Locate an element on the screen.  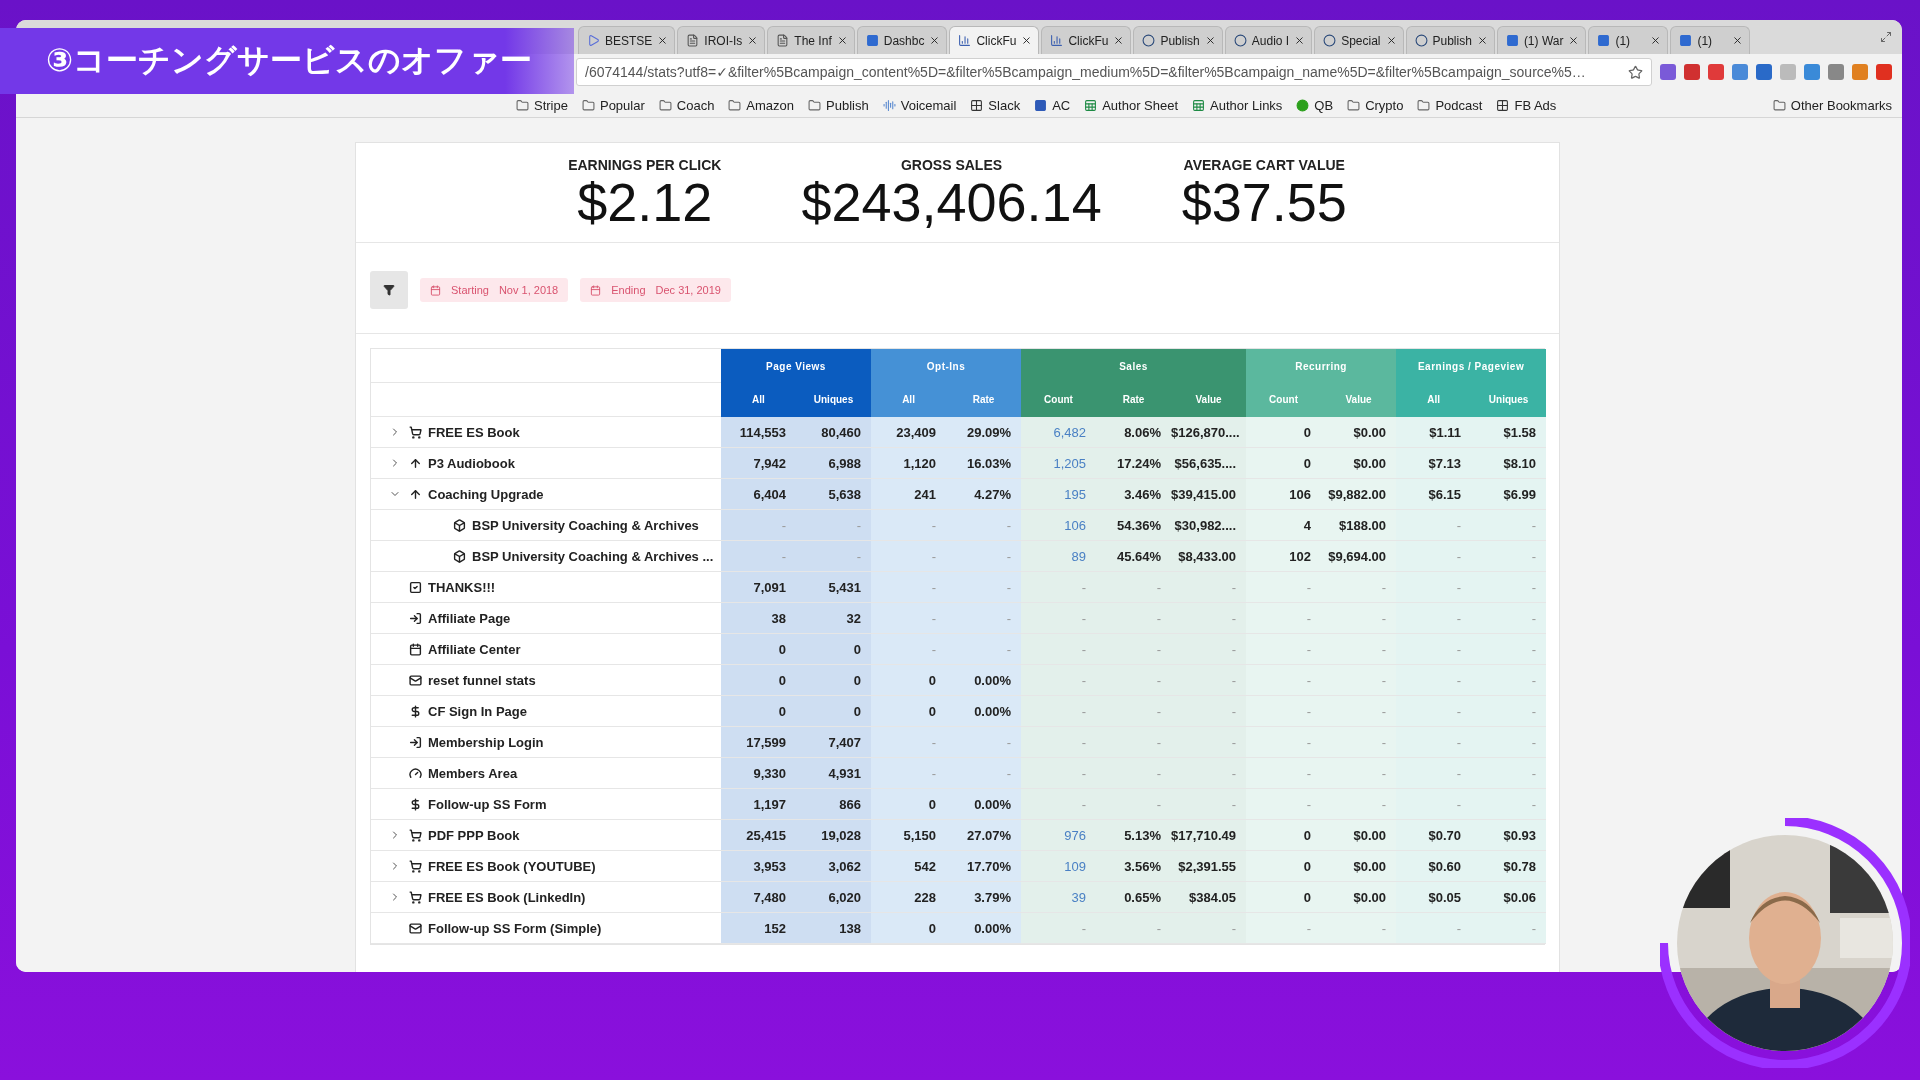
bookmark-item: Author Links is located at coordinates (1237, 105).